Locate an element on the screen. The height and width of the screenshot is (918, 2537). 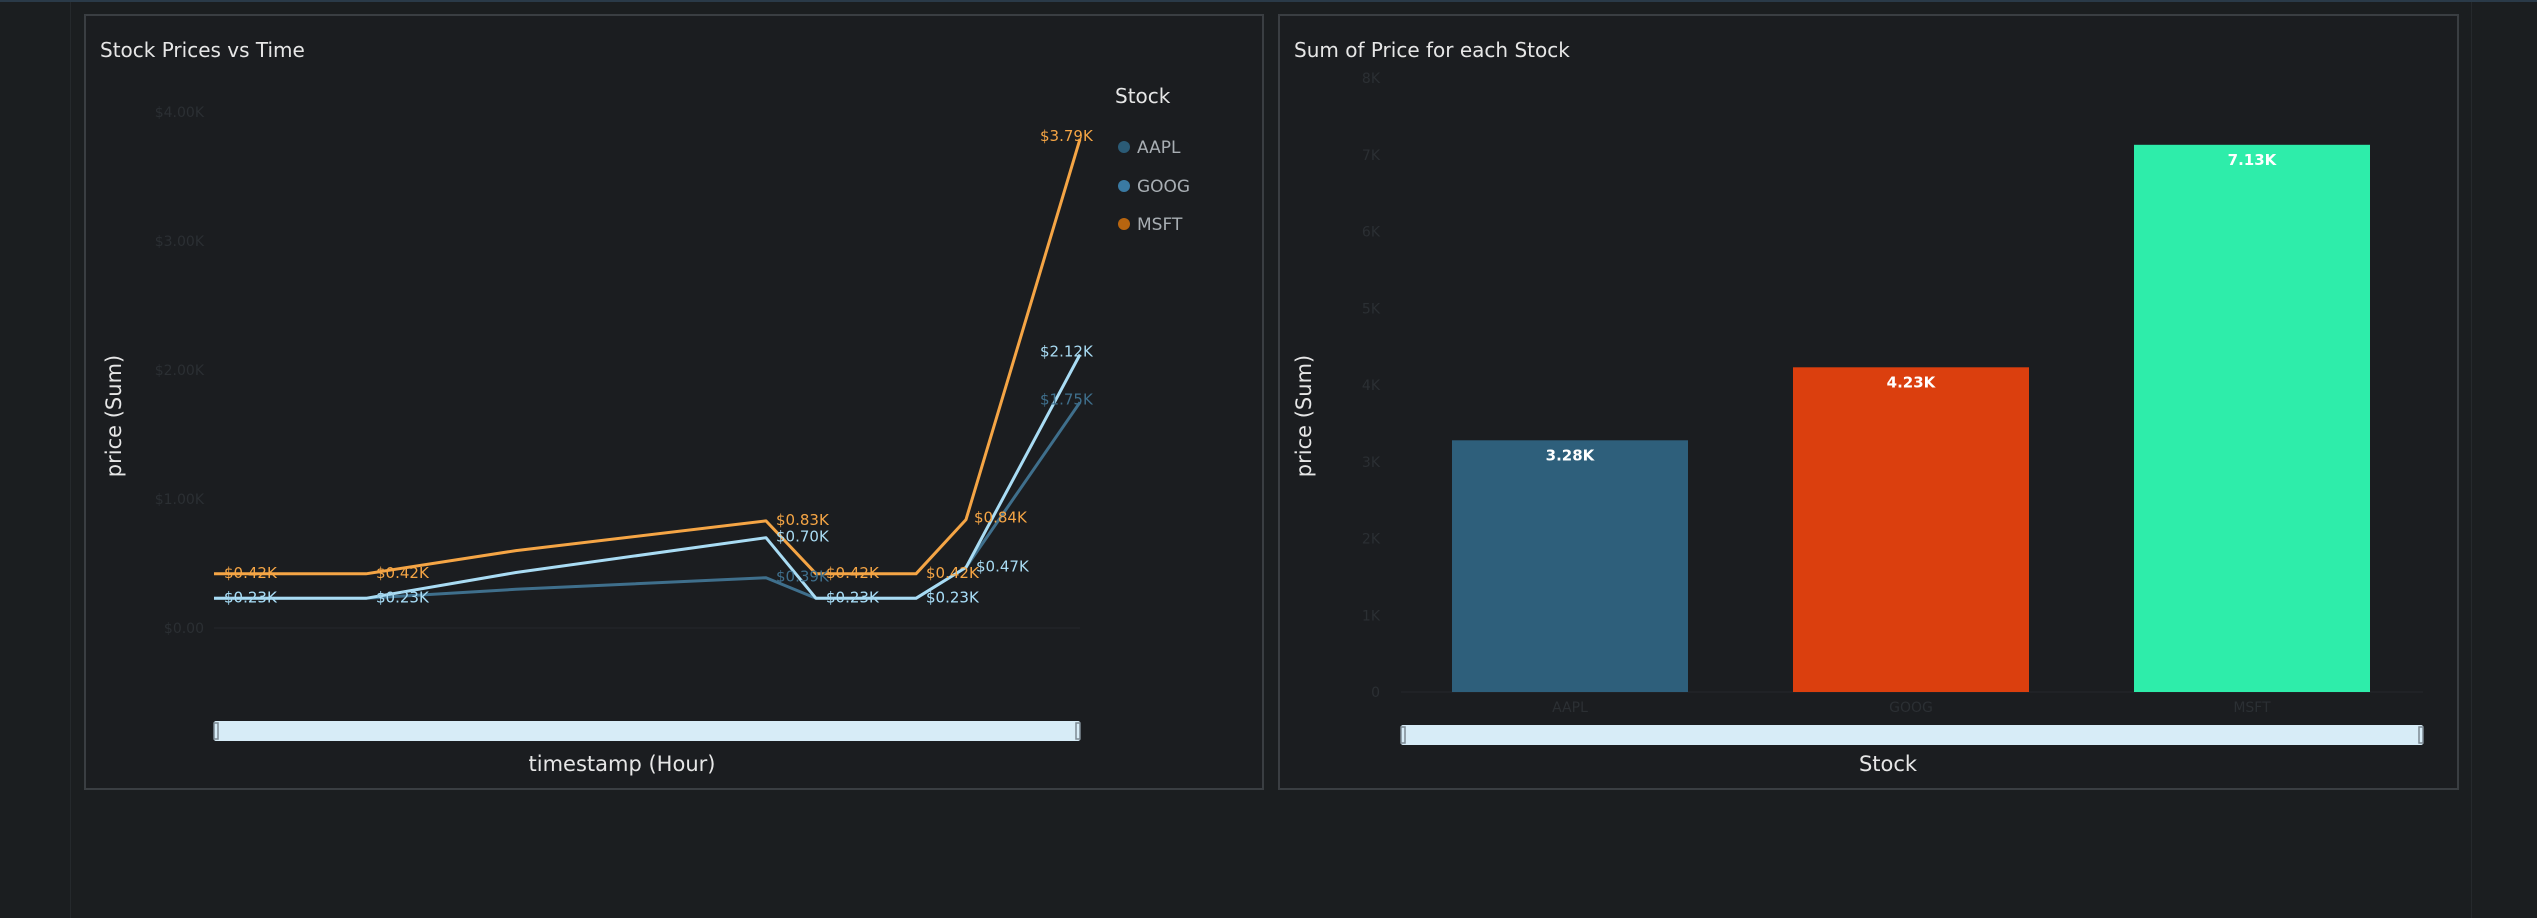
legend-marker-msft is located at coordinates (1124, 224).